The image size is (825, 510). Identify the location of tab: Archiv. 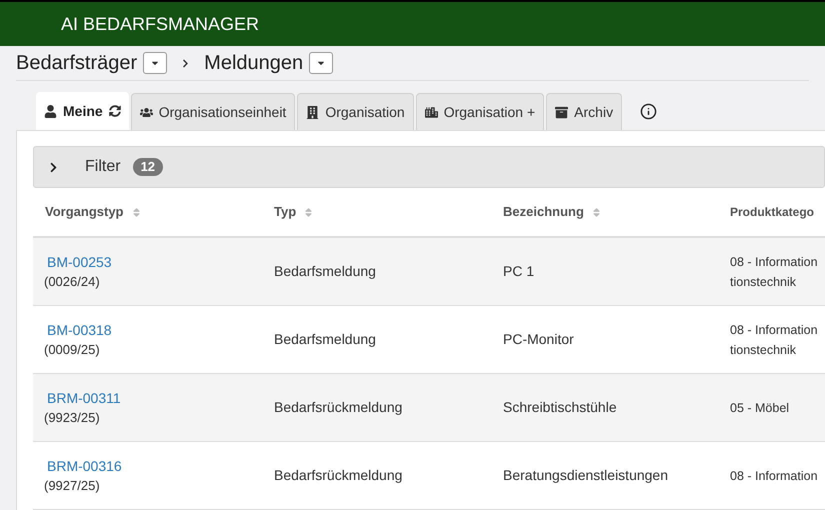
(584, 111).